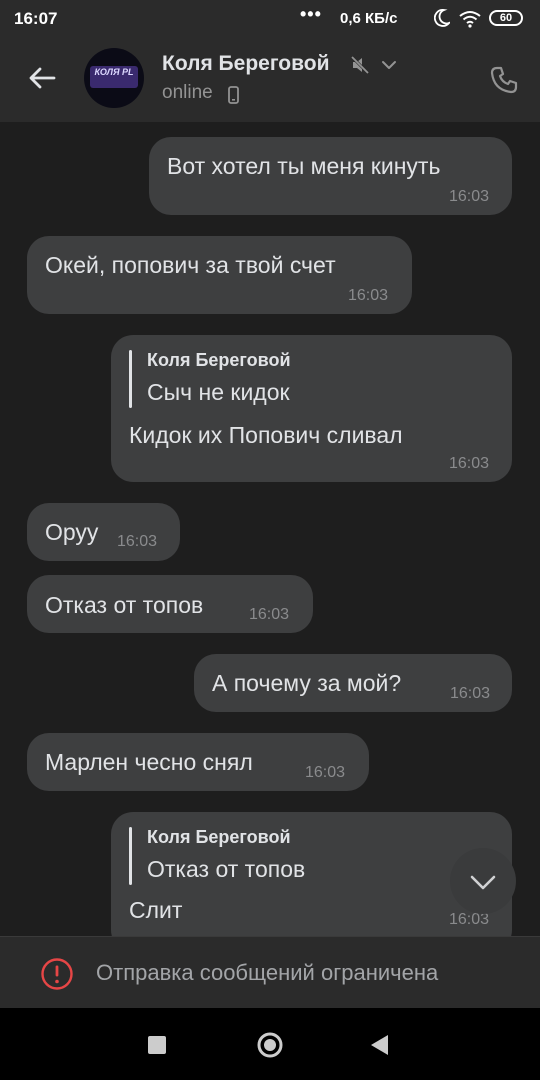  What do you see at coordinates (369, 18) in the screenshot?
I see `network-speed: 0,6 КБ/с` at bounding box center [369, 18].